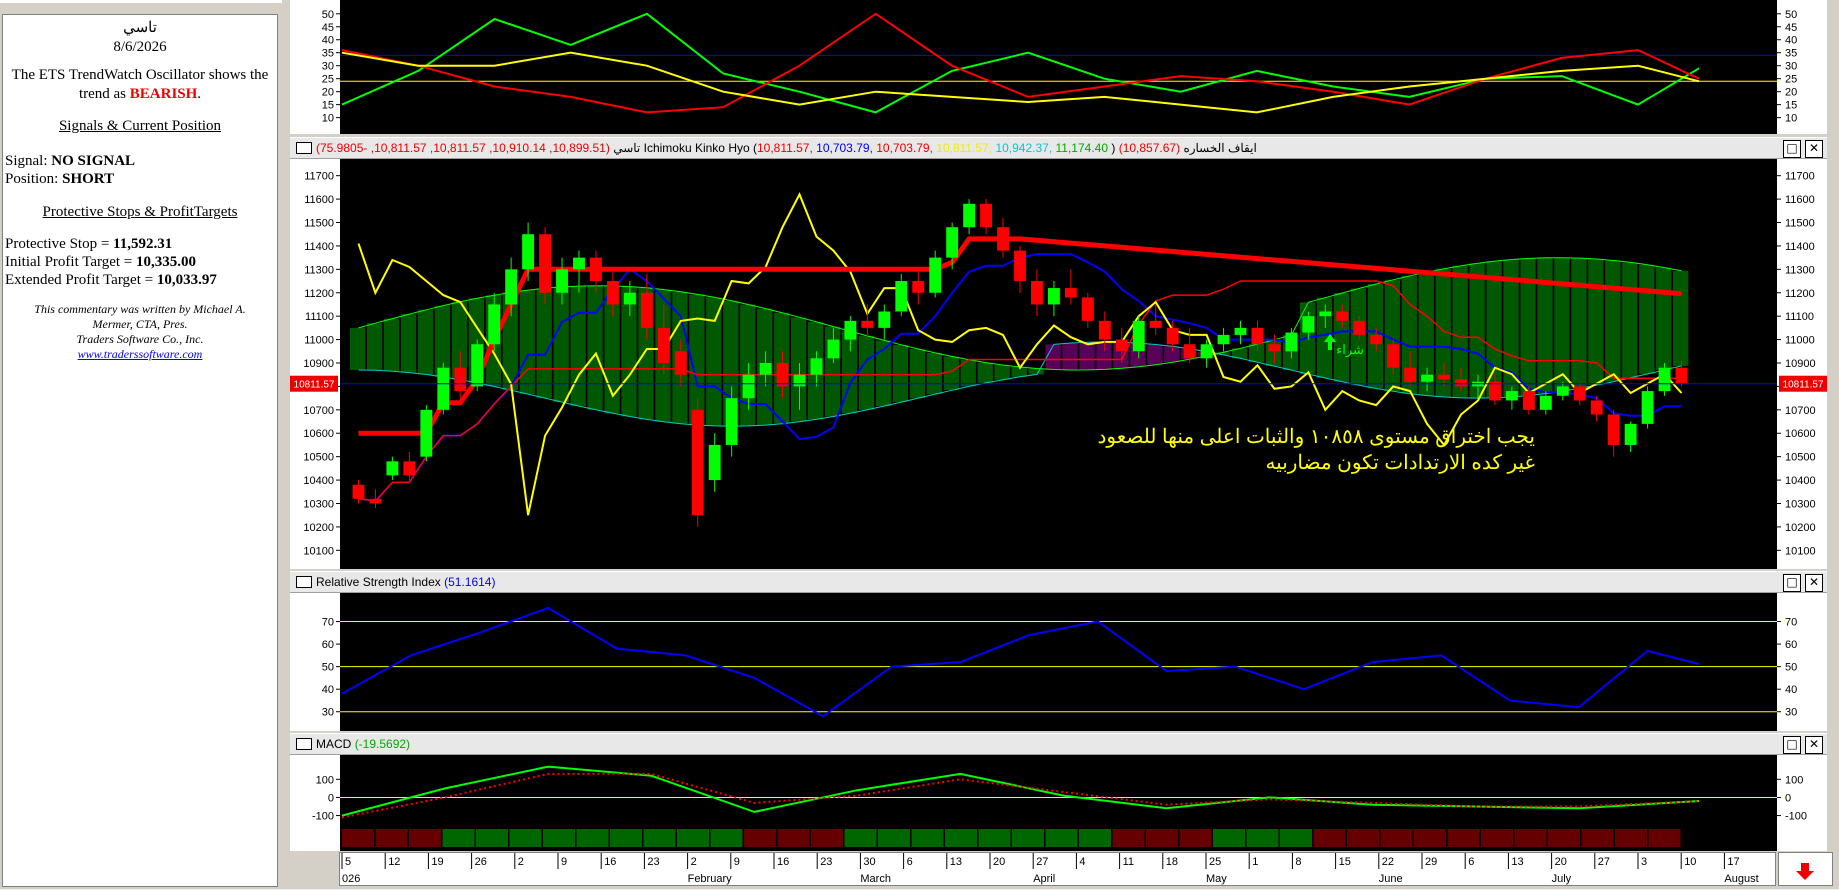 This screenshot has width=1839, height=890. I want to click on y-tick-label-right: 11400, so click(1800, 247).